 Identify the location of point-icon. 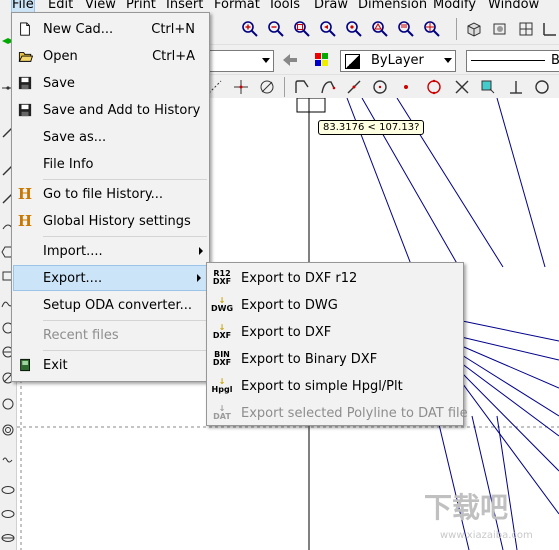
(406, 87).